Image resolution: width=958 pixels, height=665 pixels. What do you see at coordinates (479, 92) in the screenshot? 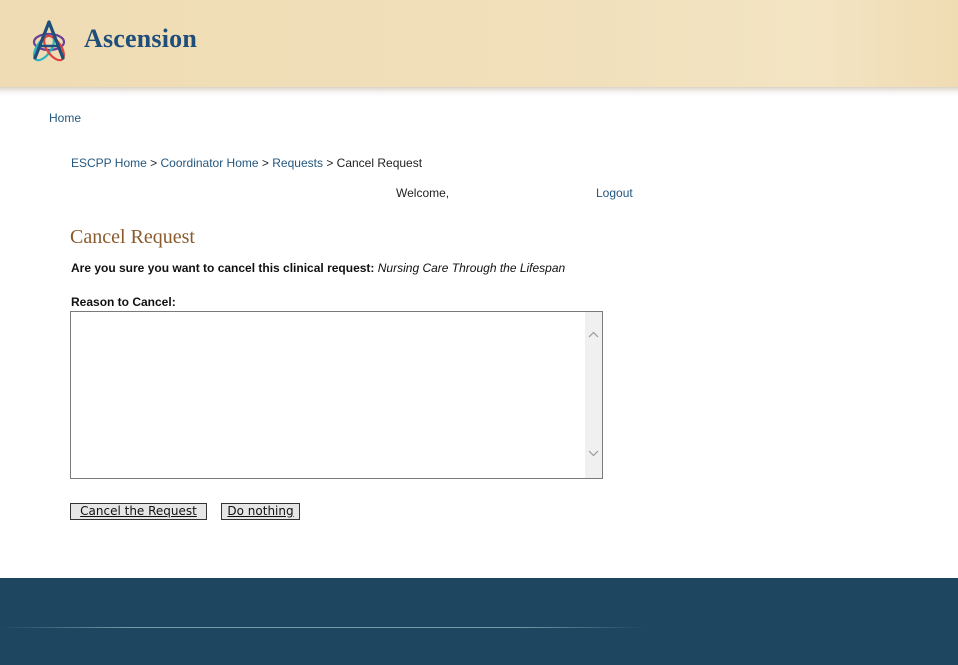
I see `header-shadow` at bounding box center [479, 92].